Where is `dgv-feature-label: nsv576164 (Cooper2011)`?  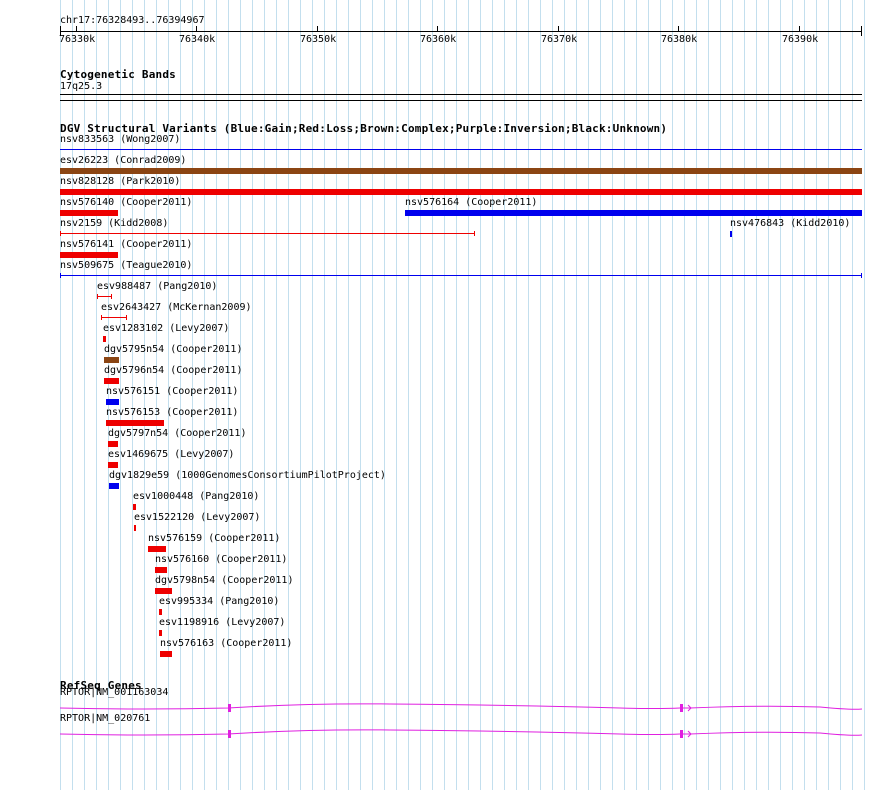
dgv-feature-label: nsv576164 (Cooper2011) is located at coordinates (471, 203).